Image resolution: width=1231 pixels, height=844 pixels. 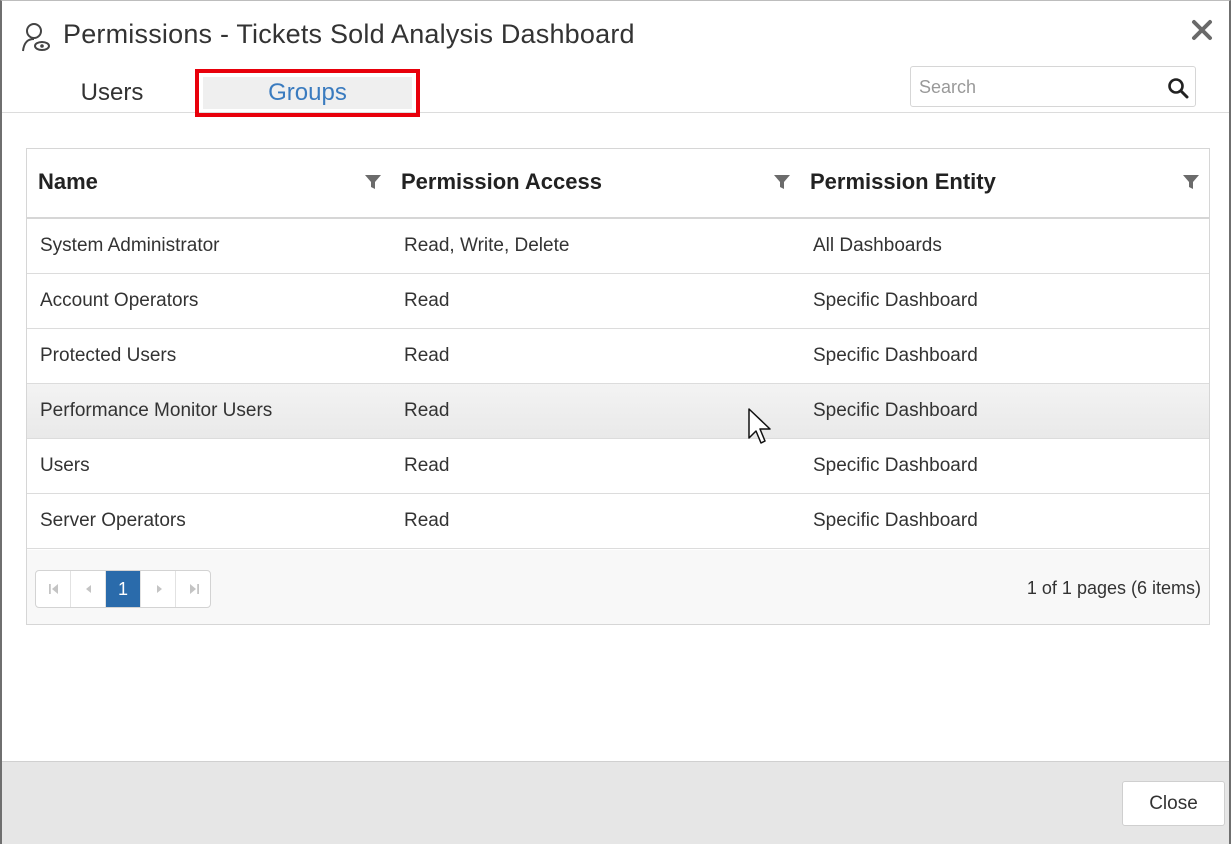 What do you see at coordinates (119, 300) in the screenshot?
I see `cell-name: Account Operators` at bounding box center [119, 300].